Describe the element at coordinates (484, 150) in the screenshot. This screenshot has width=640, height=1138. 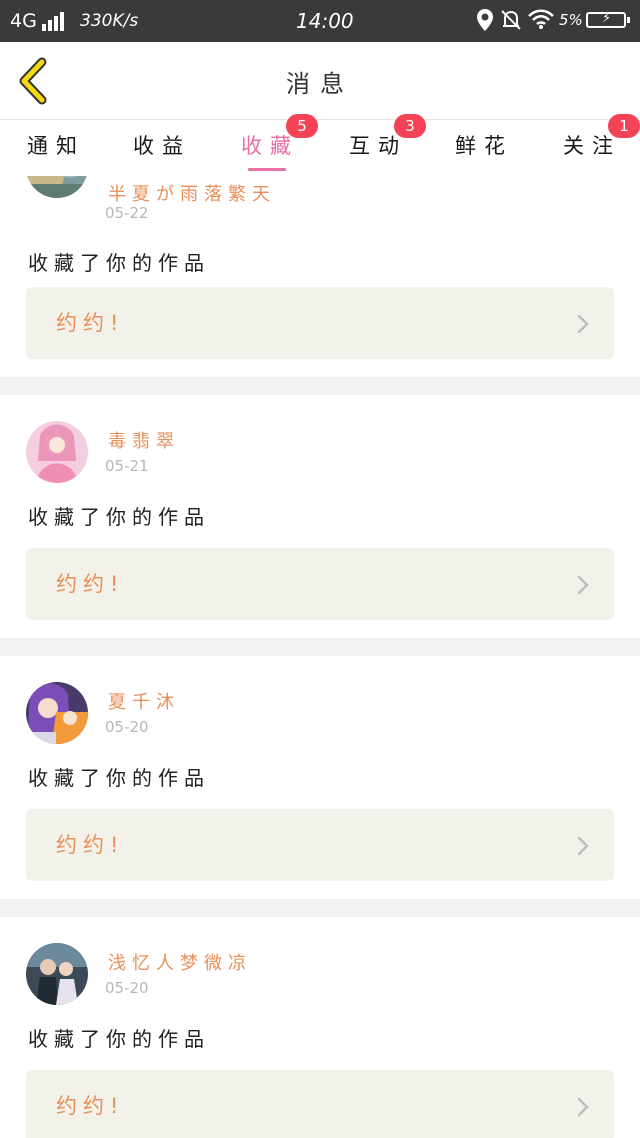
I see `tab-flowers: 鲜花` at that location.